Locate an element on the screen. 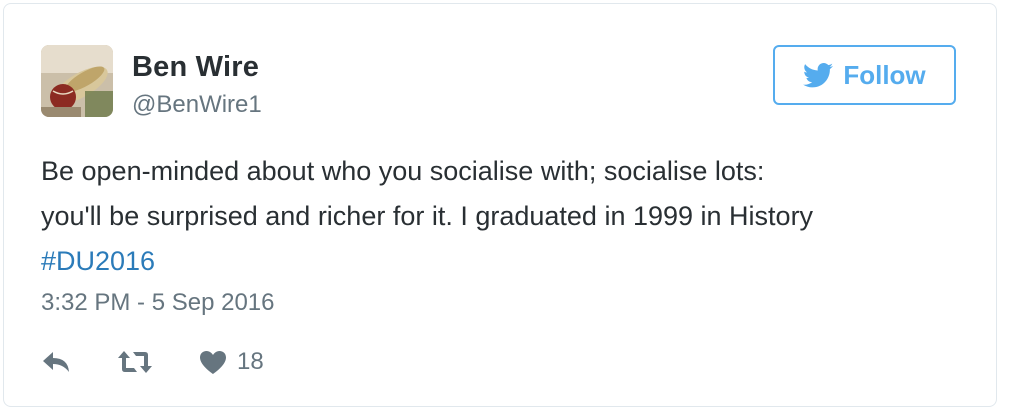 This screenshot has width=1010, height=420. author-name: Ben Wire is located at coordinates (195, 67).